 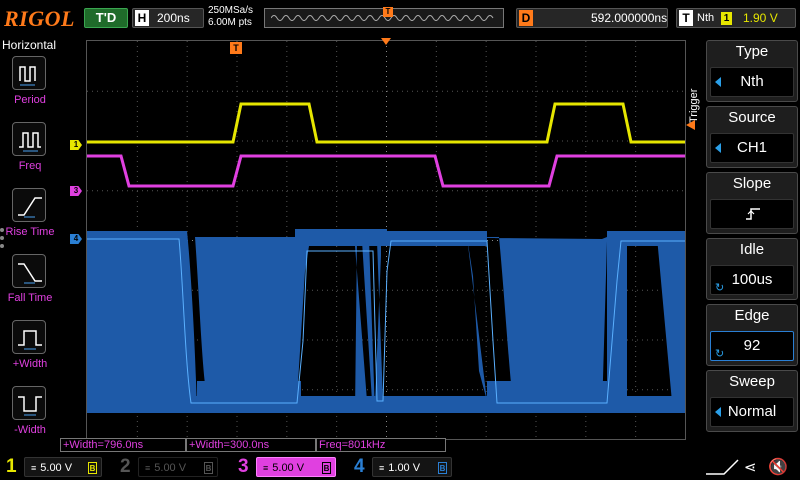 I want to click on ch1-offset-marker: 1, so click(x=76, y=145).